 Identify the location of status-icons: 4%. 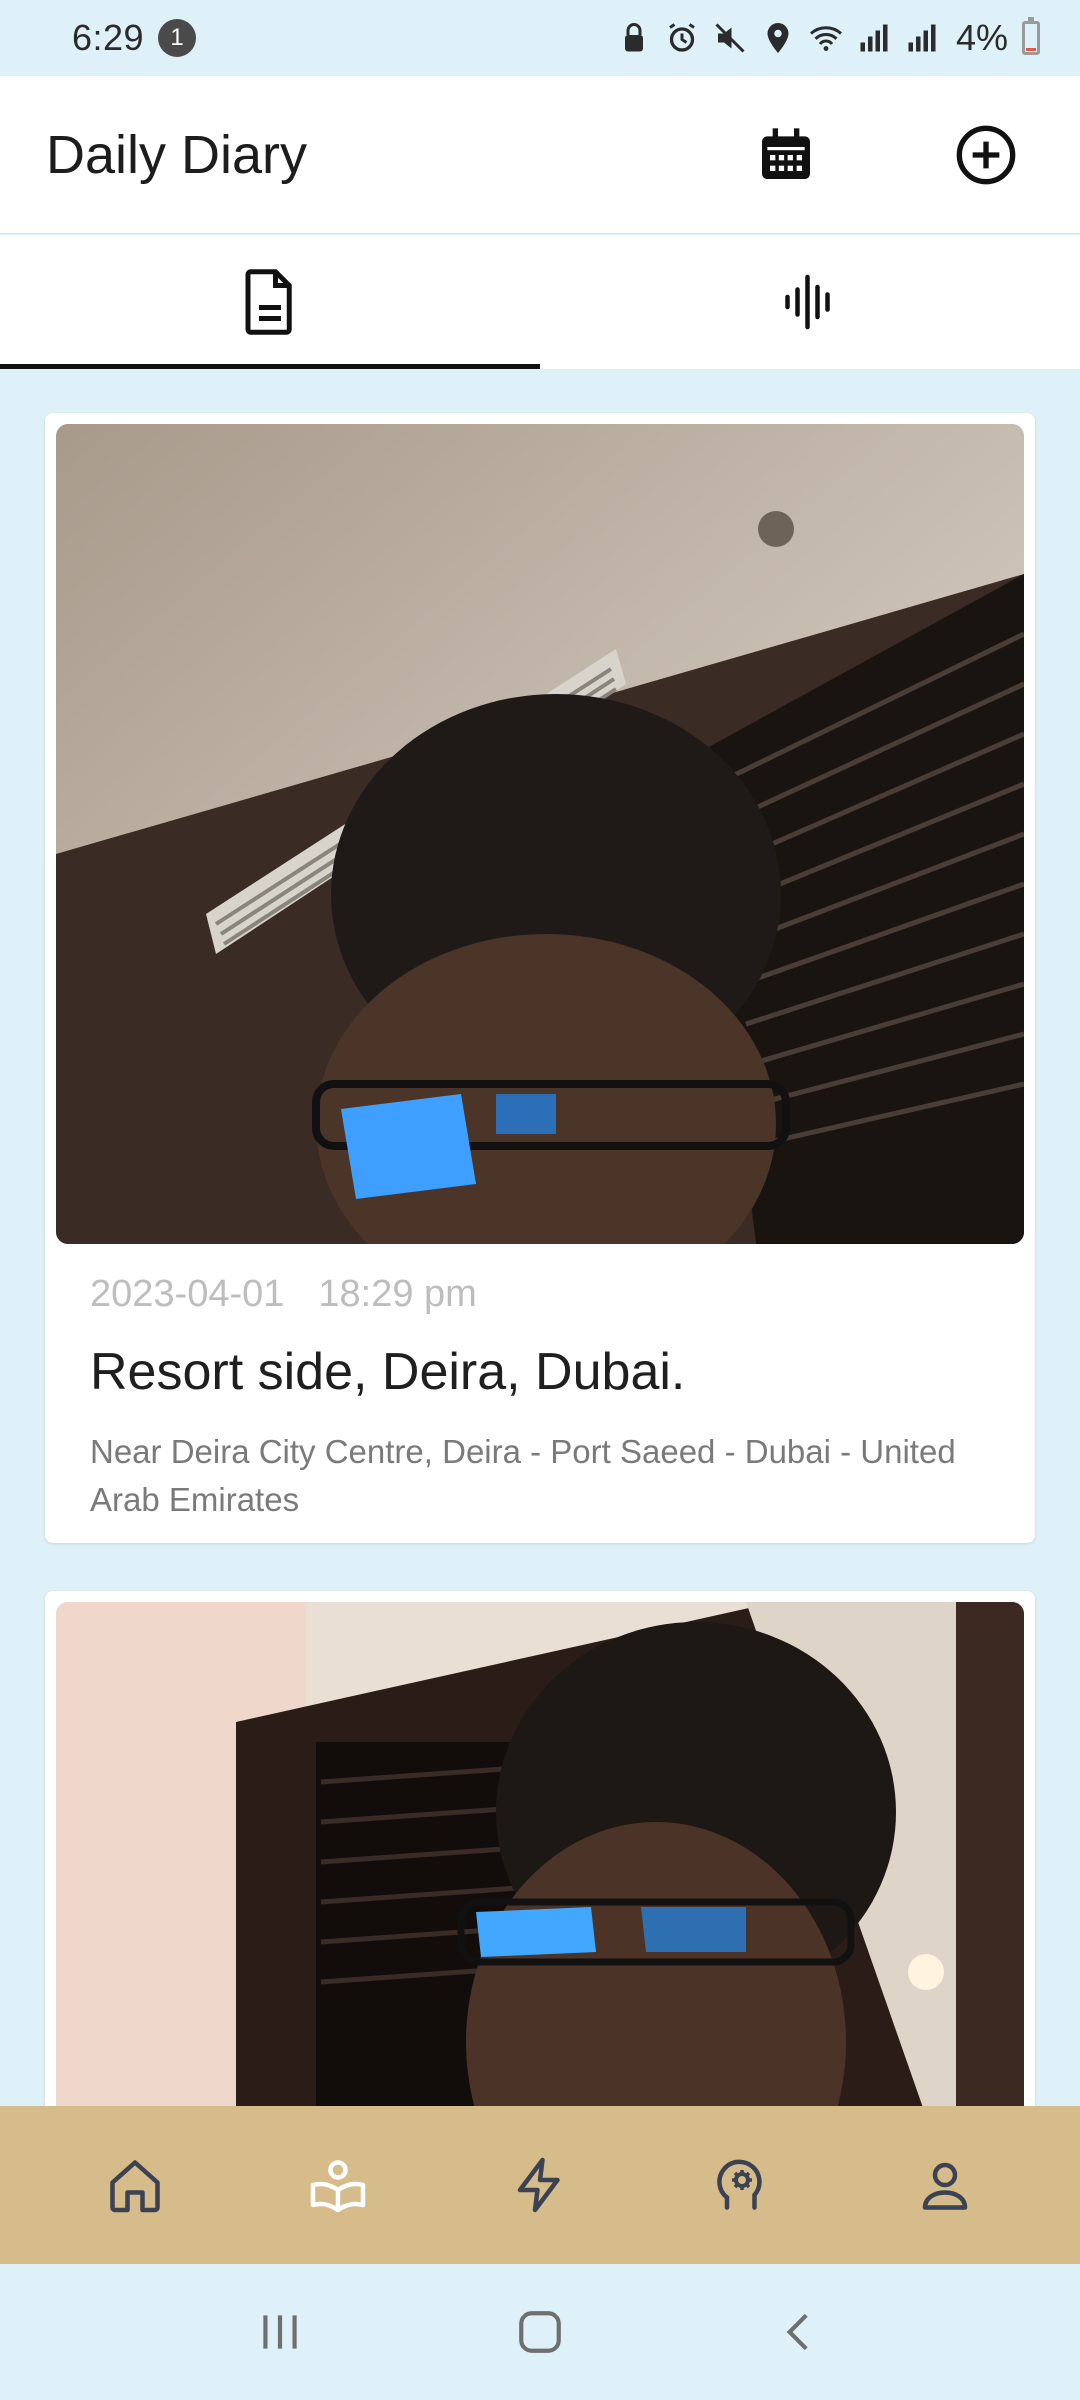
(828, 38).